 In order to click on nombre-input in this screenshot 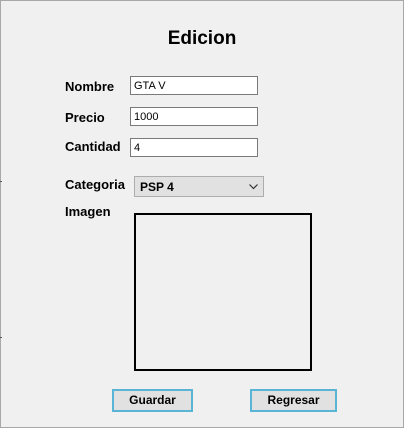, I will do `click(194, 85)`.